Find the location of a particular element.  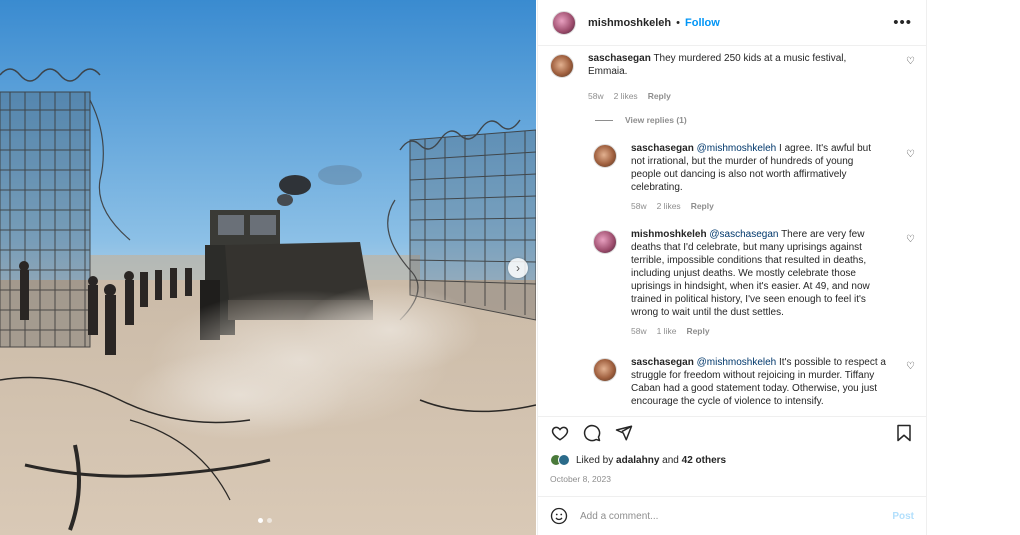

likes-user: adalahny is located at coordinates (637, 460).